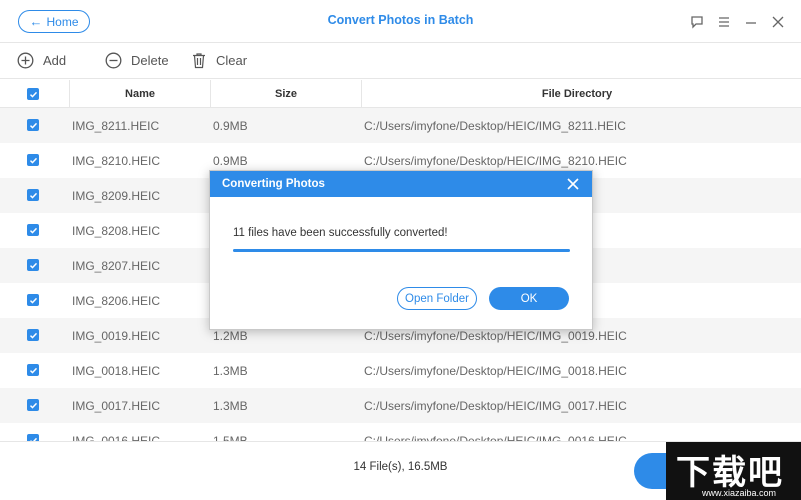 This screenshot has width=801, height=500. What do you see at coordinates (113, 60) in the screenshot?
I see `remove-icon` at bounding box center [113, 60].